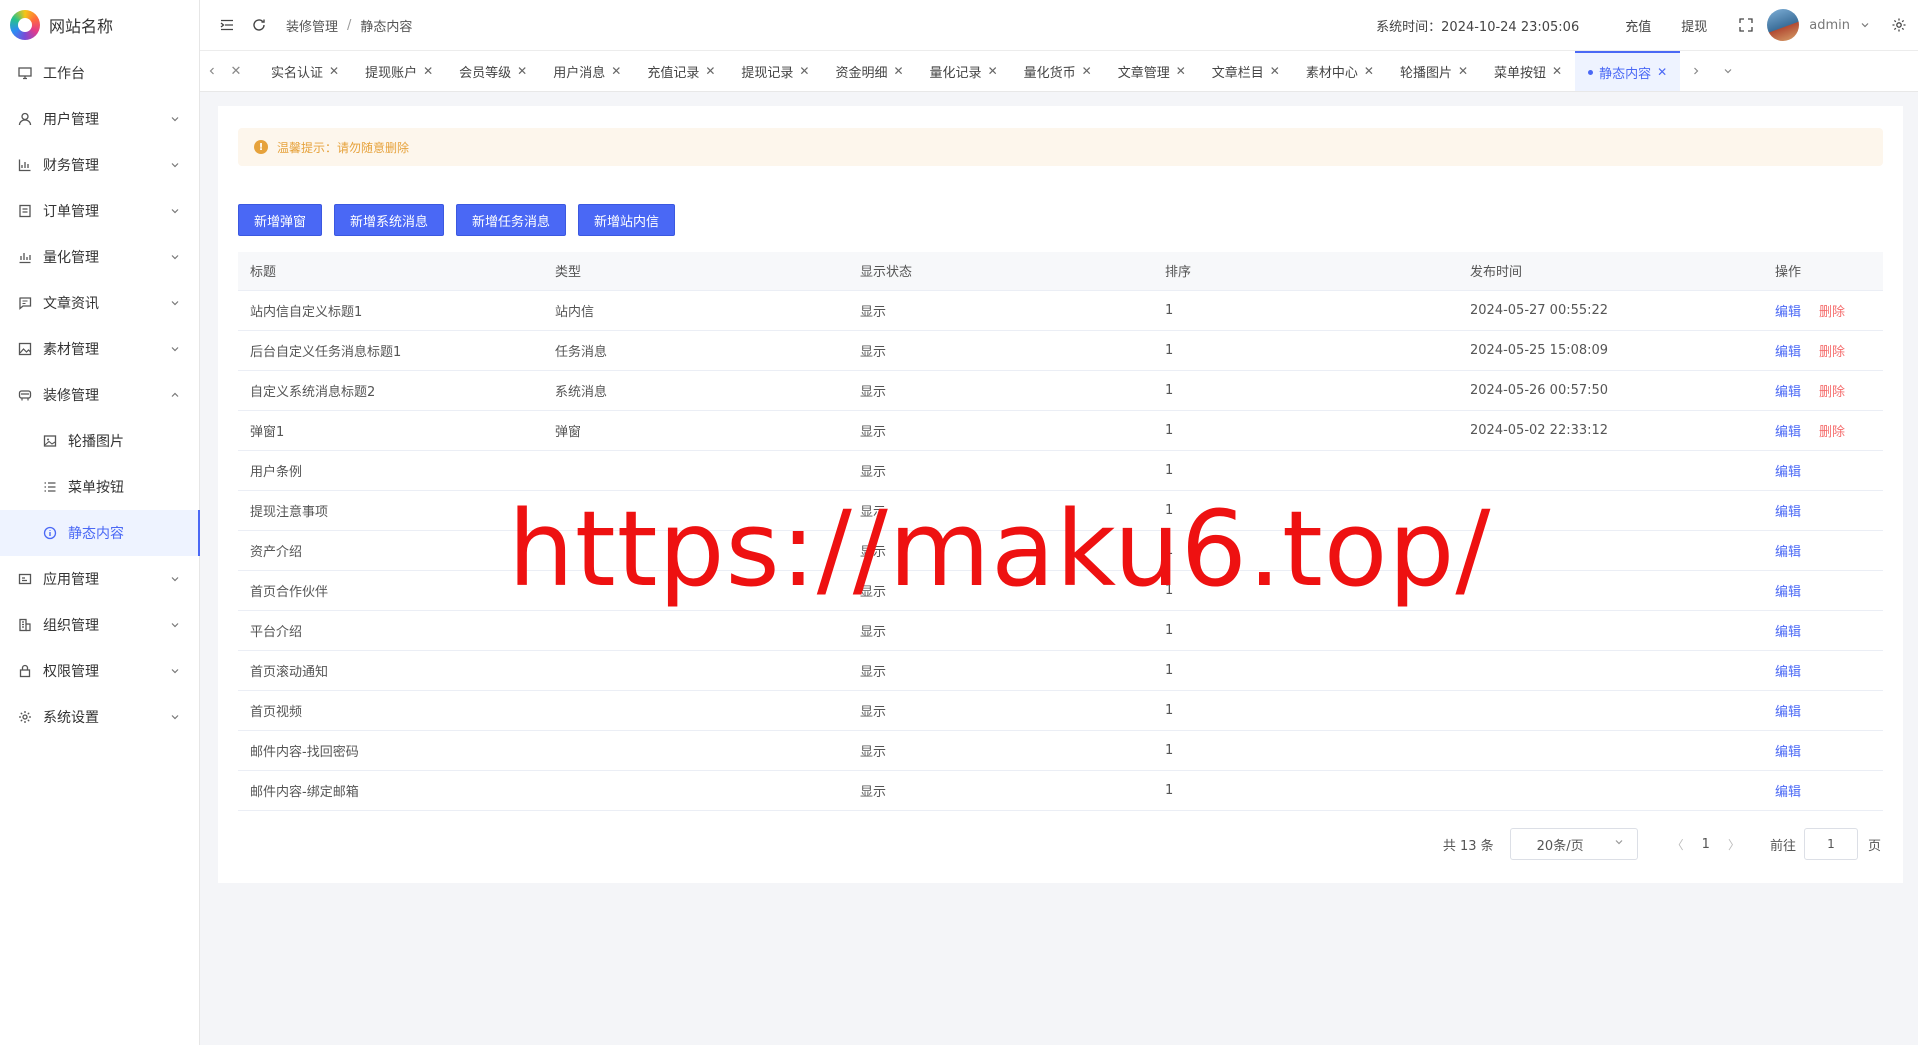 The image size is (1918, 1045). Describe the element at coordinates (305, 71) in the screenshot. I see `tab-real-name: 实名认证 ✕` at that location.